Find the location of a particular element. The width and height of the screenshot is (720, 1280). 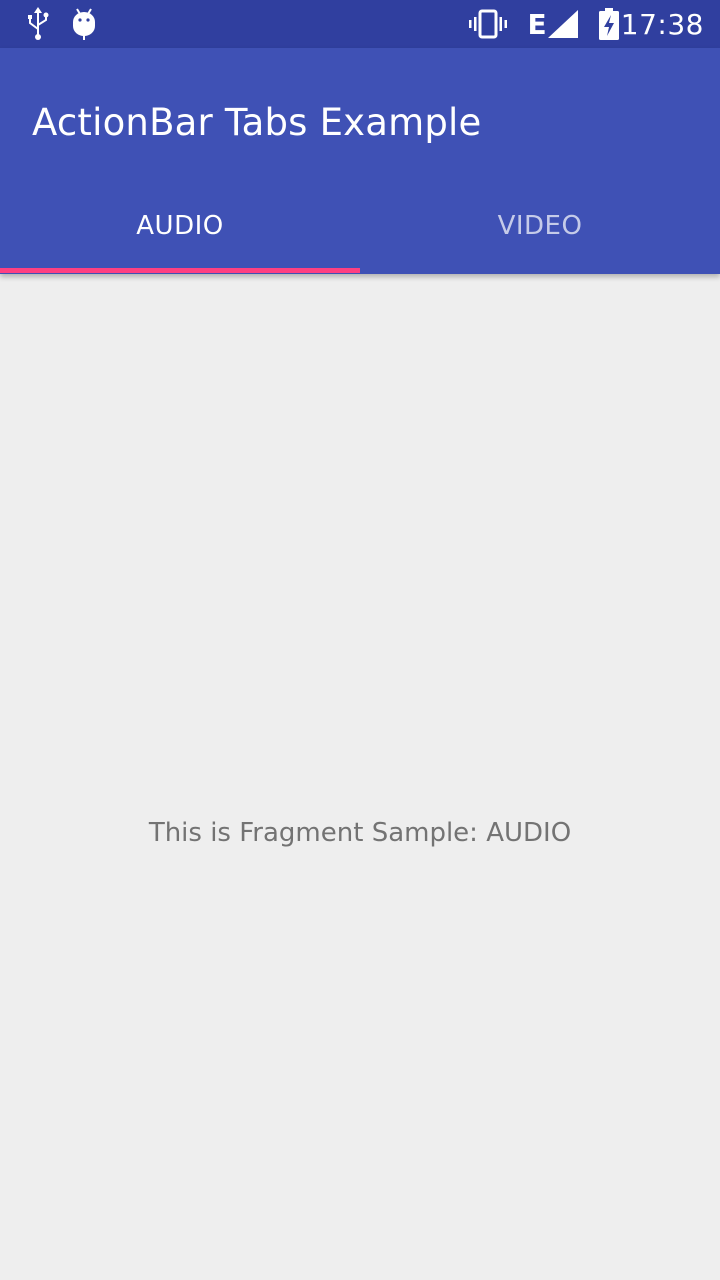

network-e-icon: E is located at coordinates (537, 24).